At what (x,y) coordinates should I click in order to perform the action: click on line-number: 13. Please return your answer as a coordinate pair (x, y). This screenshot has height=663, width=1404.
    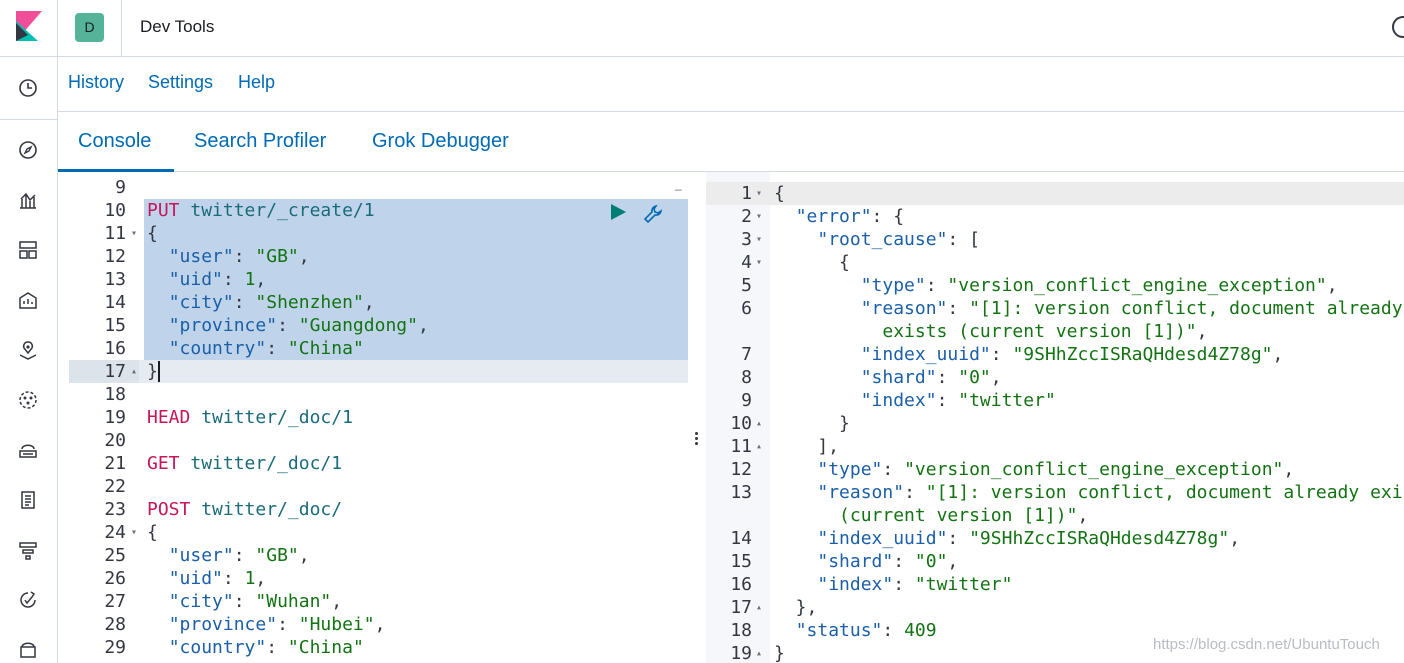
    Looking at the image, I should click on (741, 492).